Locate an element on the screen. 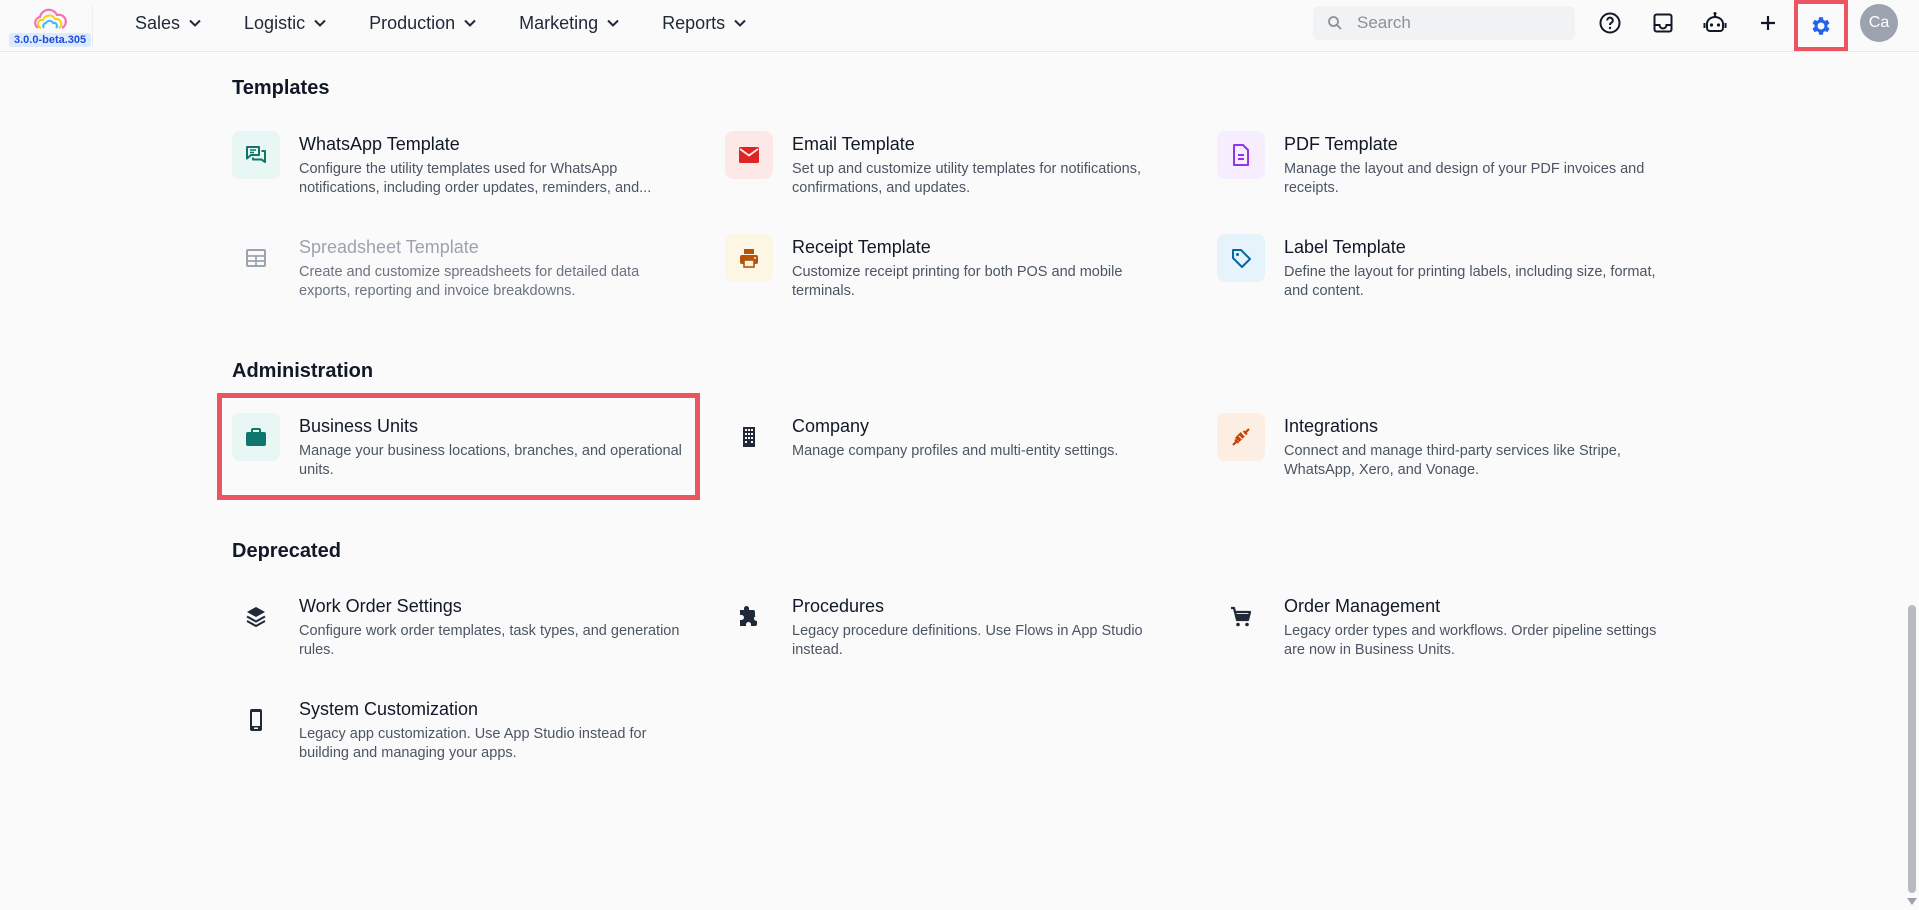 This screenshot has width=1919, height=910. avatar-initials: Ca is located at coordinates (1879, 22).